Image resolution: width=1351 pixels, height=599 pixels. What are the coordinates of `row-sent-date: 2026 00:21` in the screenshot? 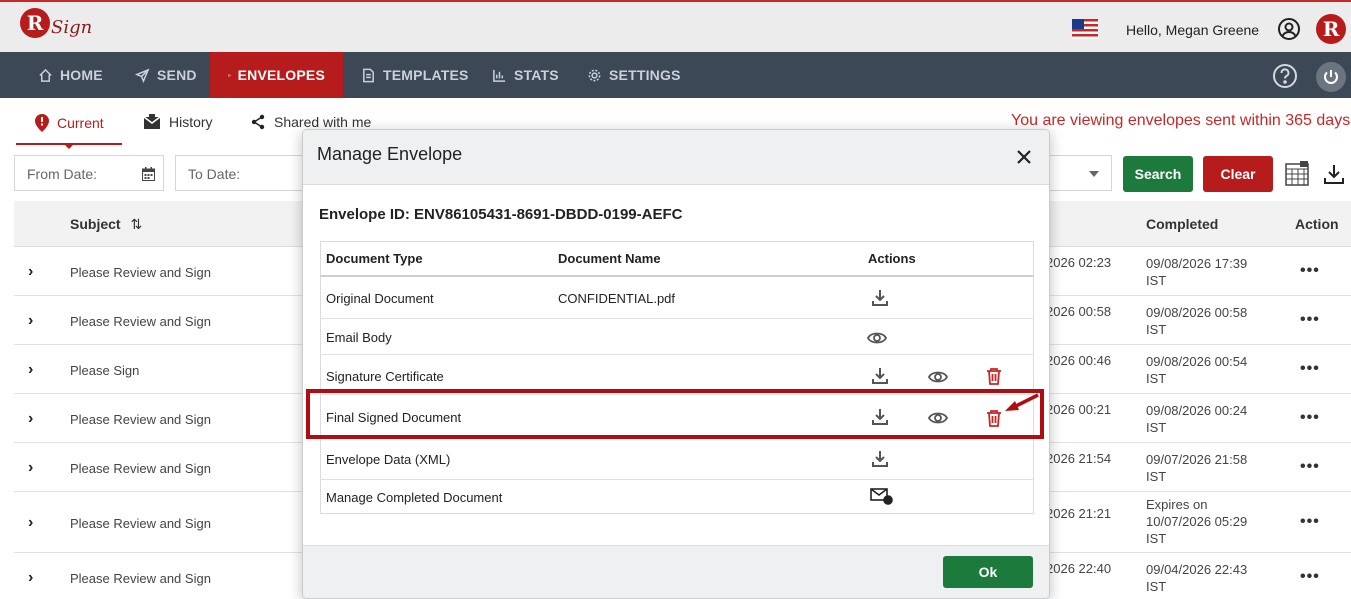 It's located at (1079, 409).